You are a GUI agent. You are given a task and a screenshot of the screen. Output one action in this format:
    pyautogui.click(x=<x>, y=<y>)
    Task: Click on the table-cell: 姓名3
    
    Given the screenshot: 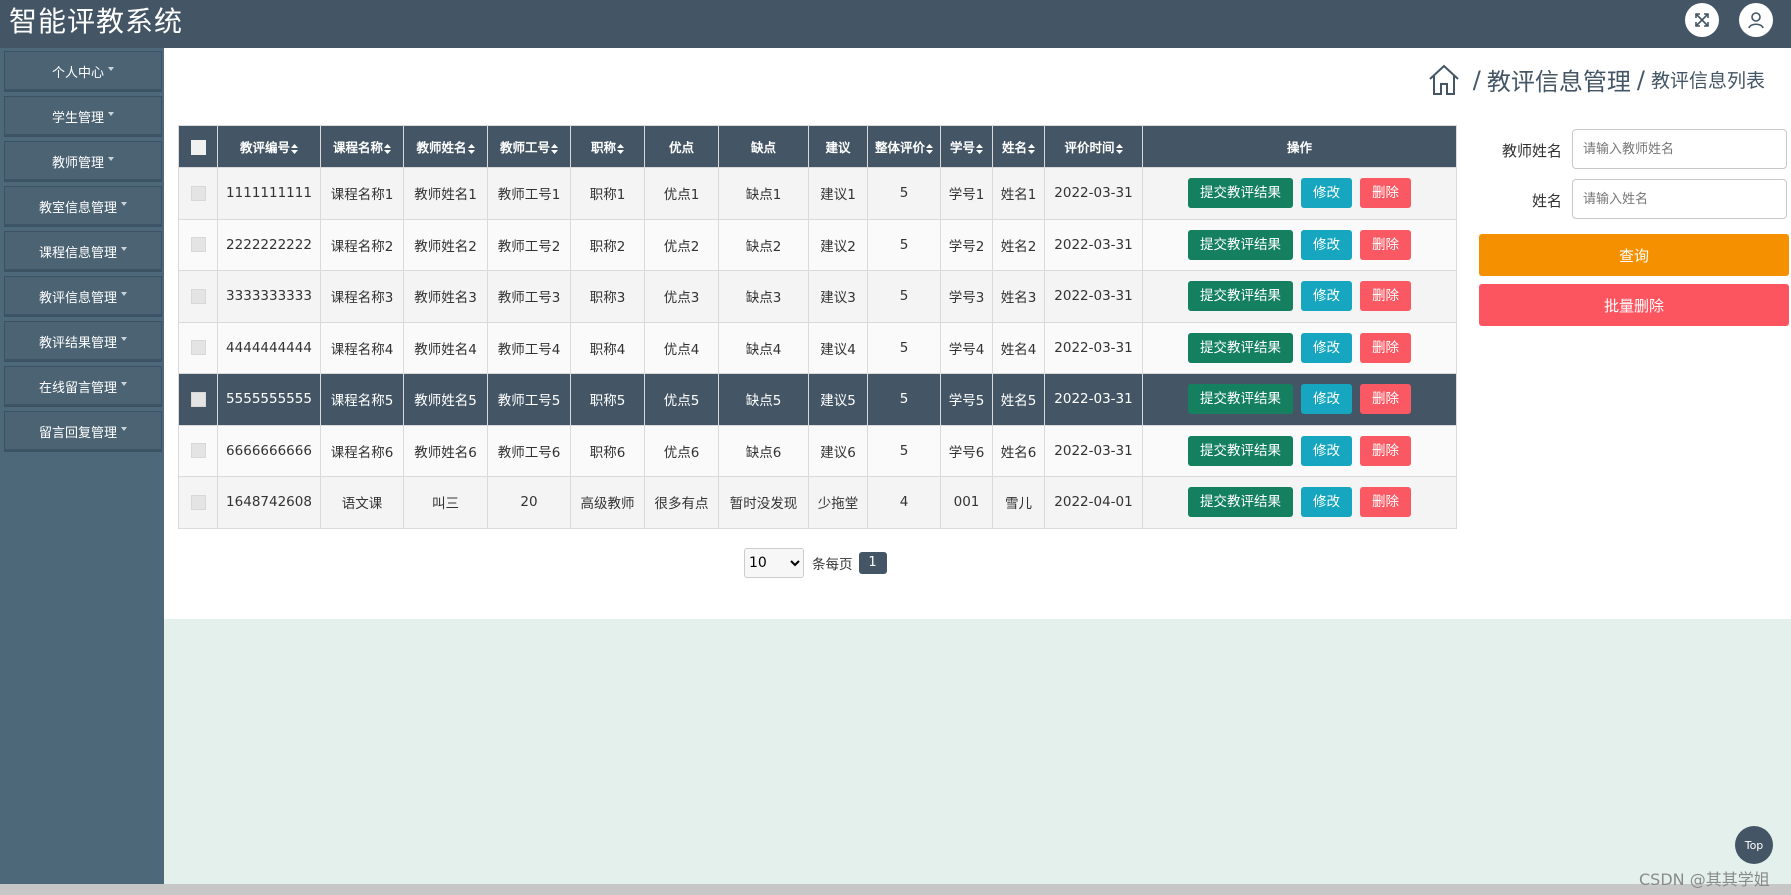 What is the action you would take?
    pyautogui.click(x=1018, y=296)
    